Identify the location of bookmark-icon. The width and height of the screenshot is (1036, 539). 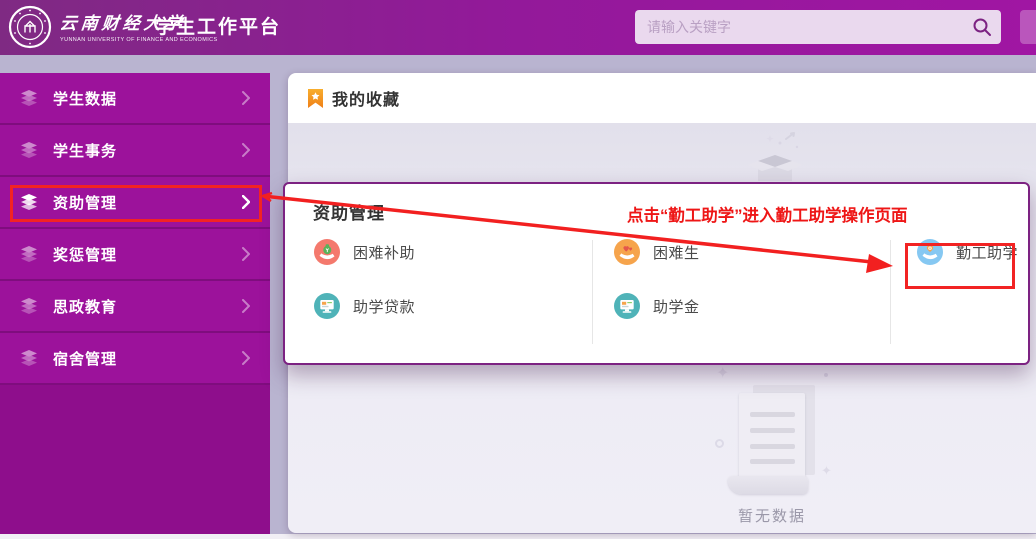
(315, 98).